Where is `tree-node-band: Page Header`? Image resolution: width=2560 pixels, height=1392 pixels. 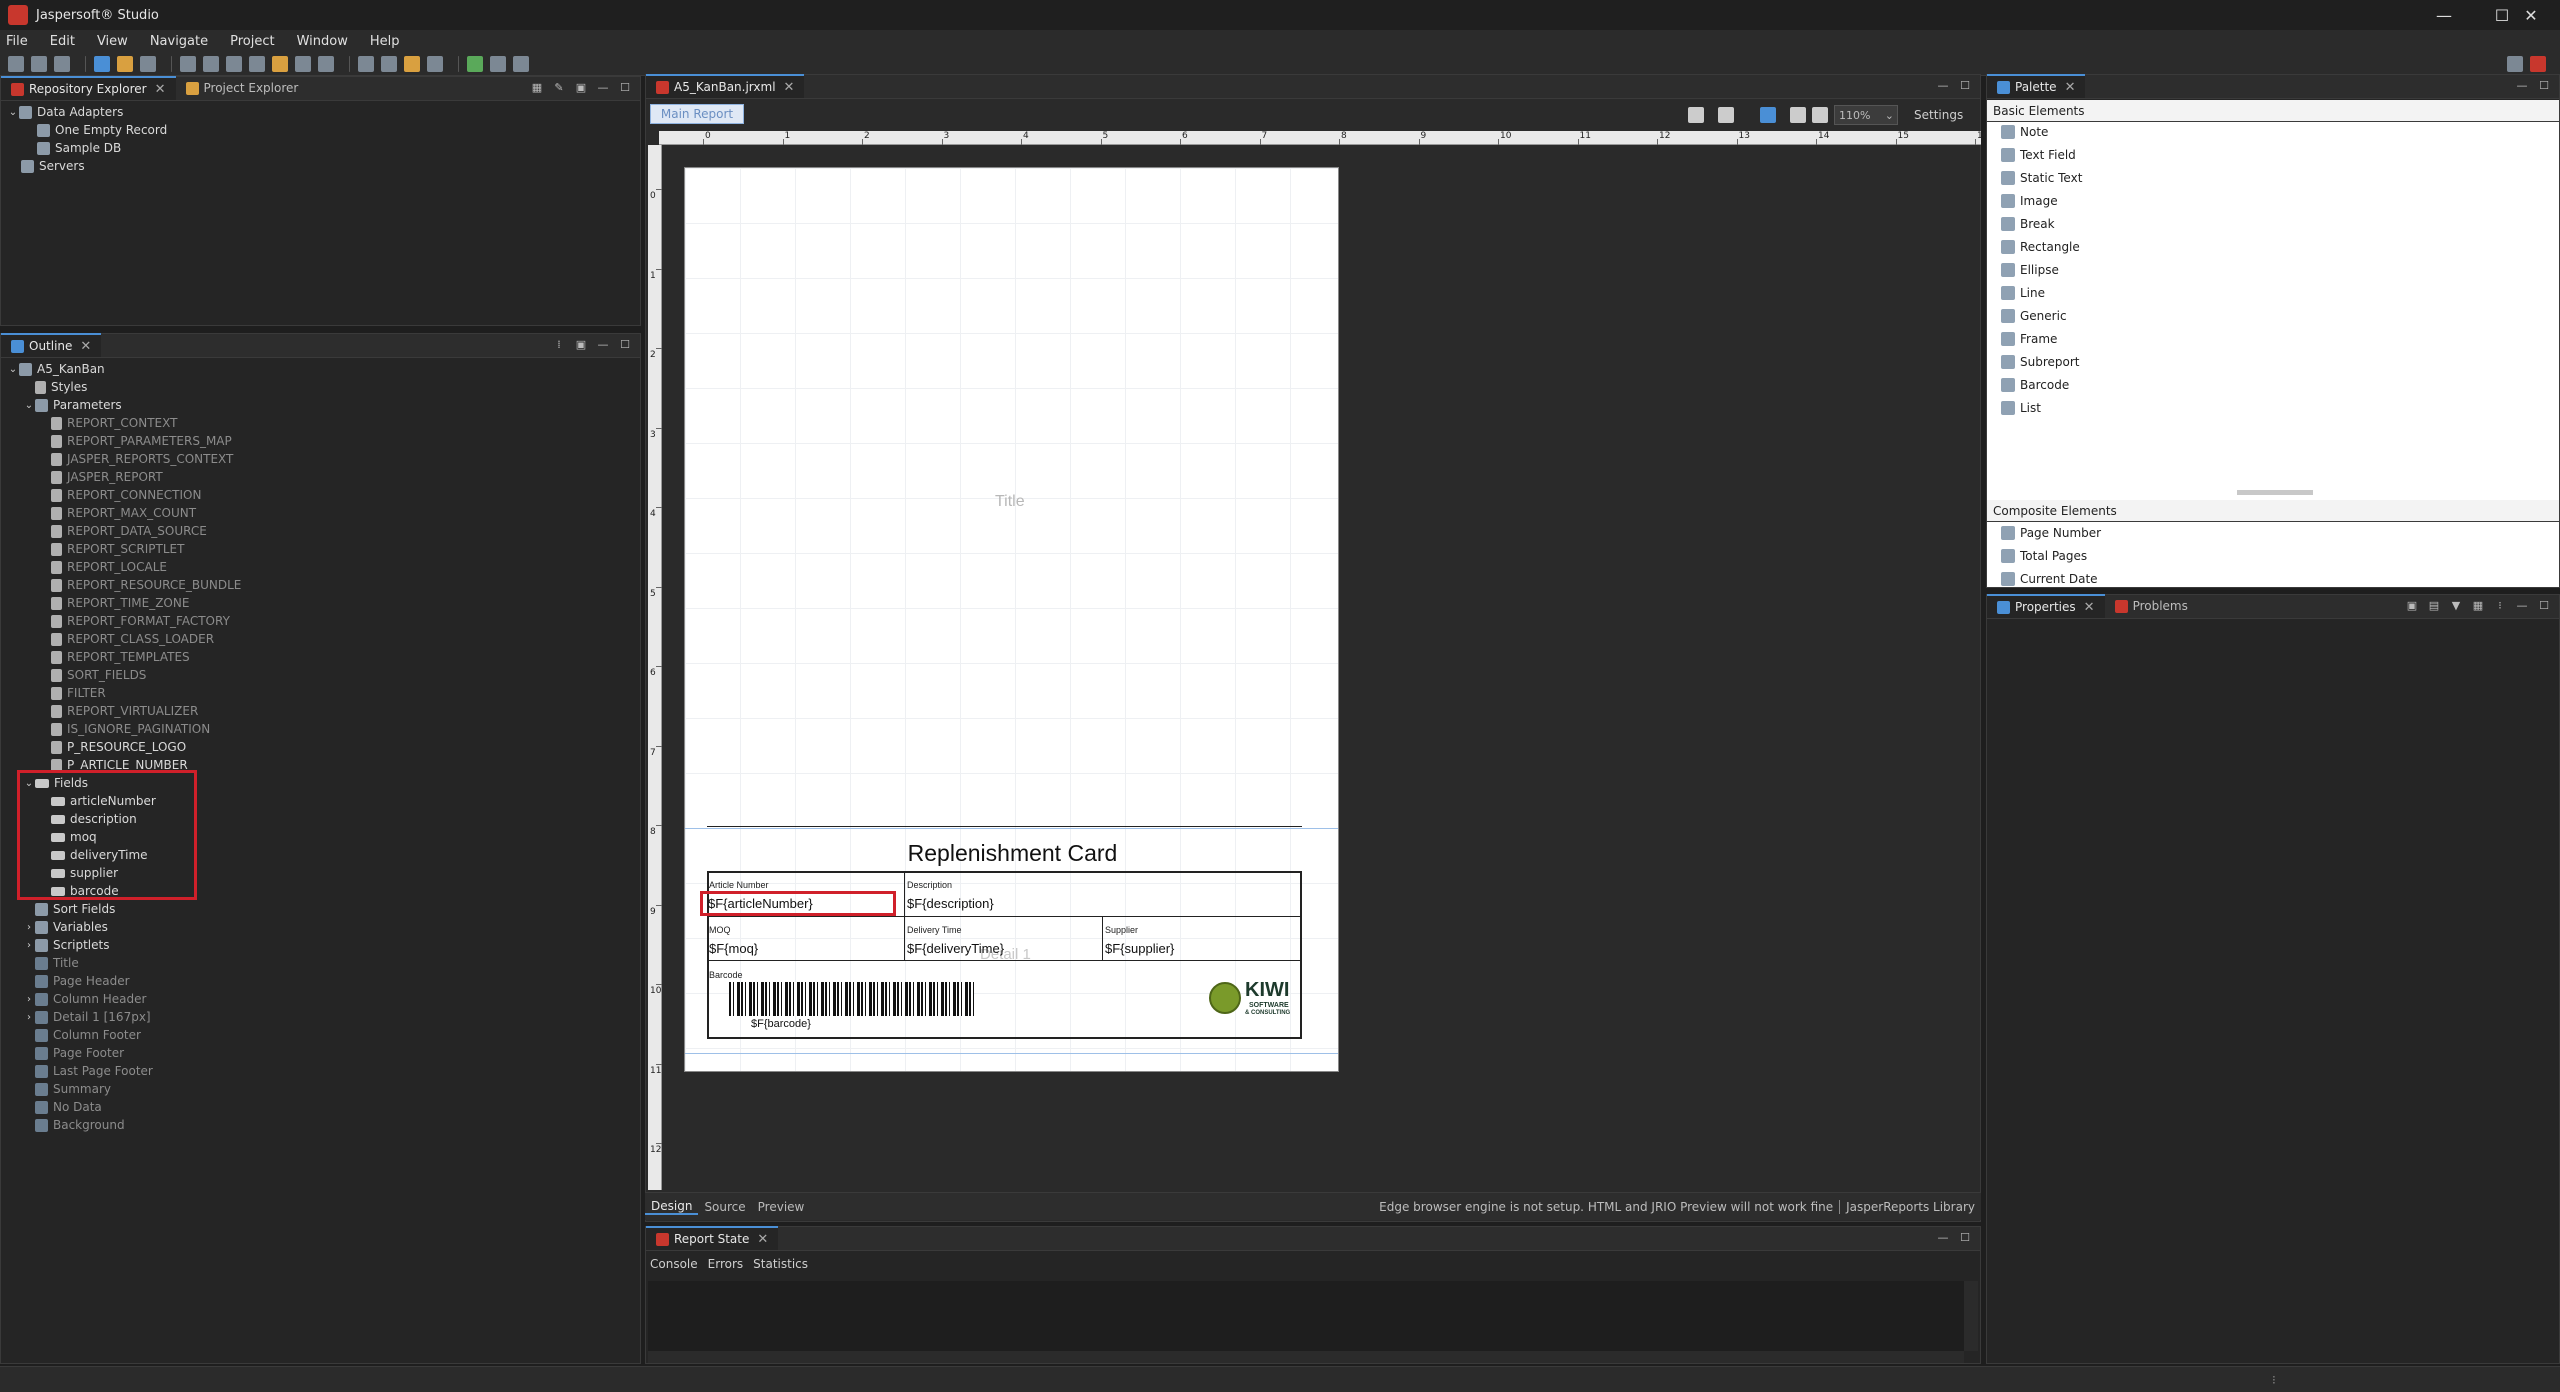 tree-node-band: Page Header is located at coordinates (76, 981).